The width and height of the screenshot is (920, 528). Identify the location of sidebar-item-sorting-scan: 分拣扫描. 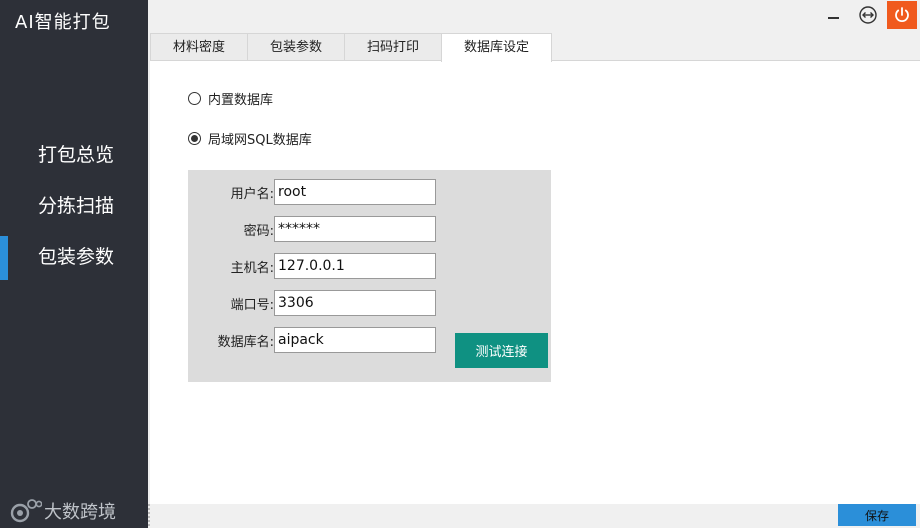
(74, 206).